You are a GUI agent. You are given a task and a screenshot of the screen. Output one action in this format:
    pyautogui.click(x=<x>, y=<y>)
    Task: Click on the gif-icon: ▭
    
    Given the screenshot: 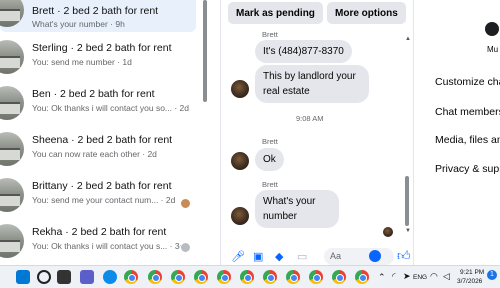 What is the action you would take?
    pyautogui.click(x=302, y=256)
    